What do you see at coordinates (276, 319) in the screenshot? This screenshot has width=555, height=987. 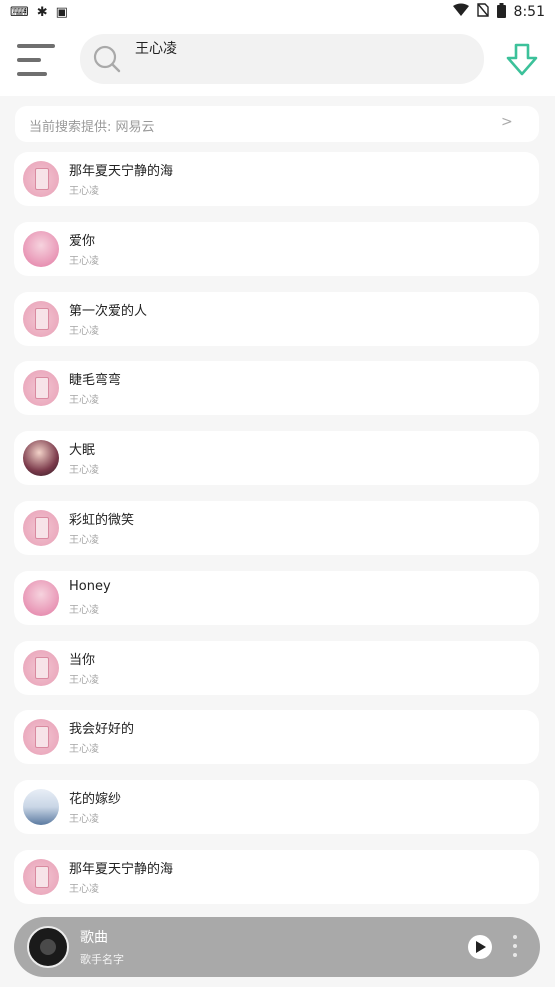 I see `song-item: 第一次爱的人 王心凌` at bounding box center [276, 319].